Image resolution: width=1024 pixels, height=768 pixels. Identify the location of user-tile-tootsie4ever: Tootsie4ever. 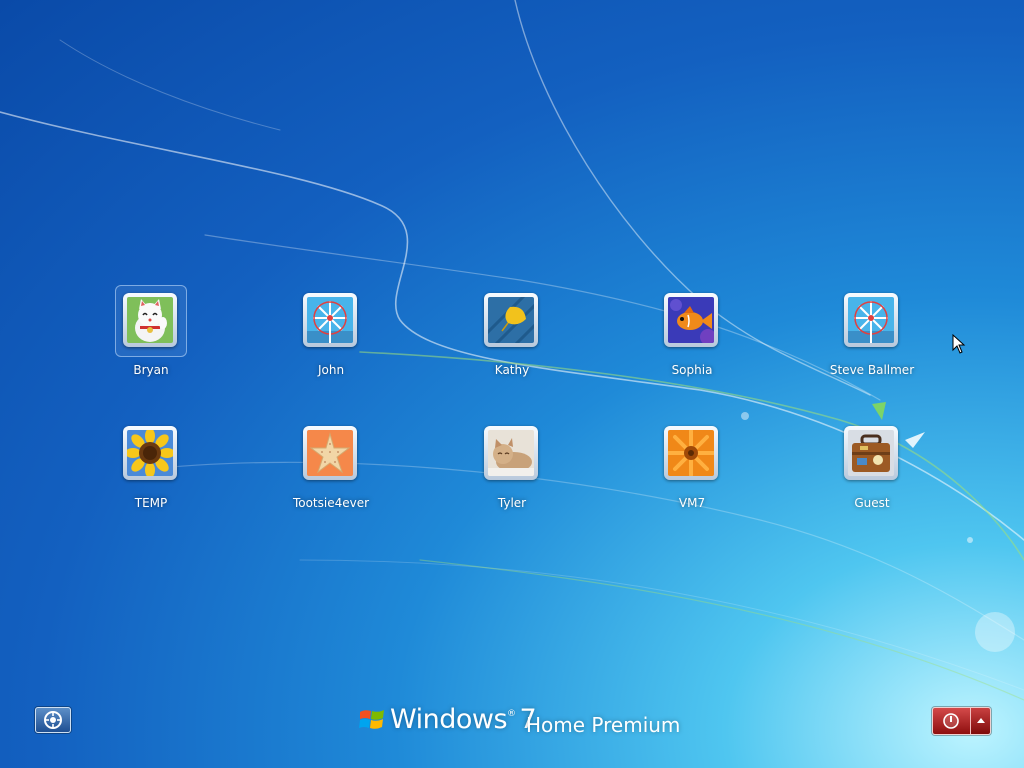
(331, 470).